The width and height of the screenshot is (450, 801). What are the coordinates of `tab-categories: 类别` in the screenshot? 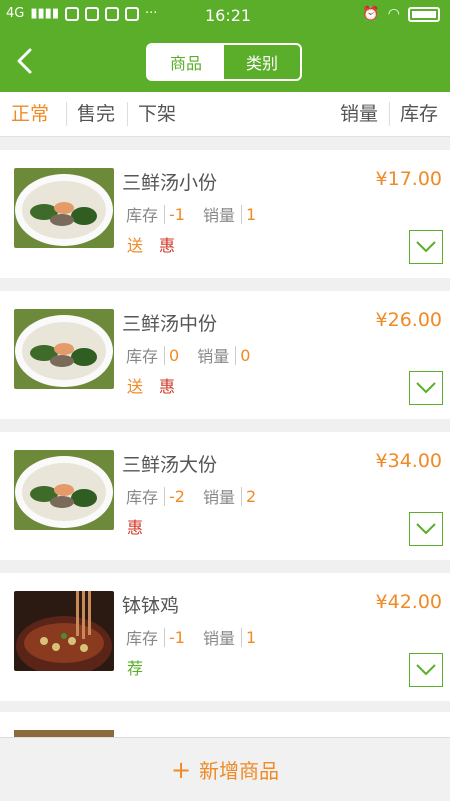 It's located at (262, 62).